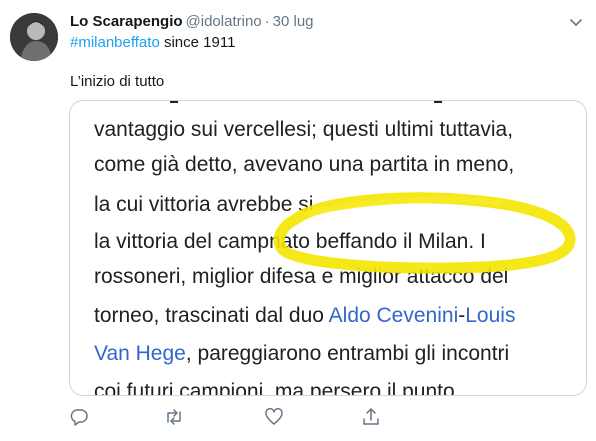  I want to click on display-name: Lo Scarapengio, so click(126, 21).